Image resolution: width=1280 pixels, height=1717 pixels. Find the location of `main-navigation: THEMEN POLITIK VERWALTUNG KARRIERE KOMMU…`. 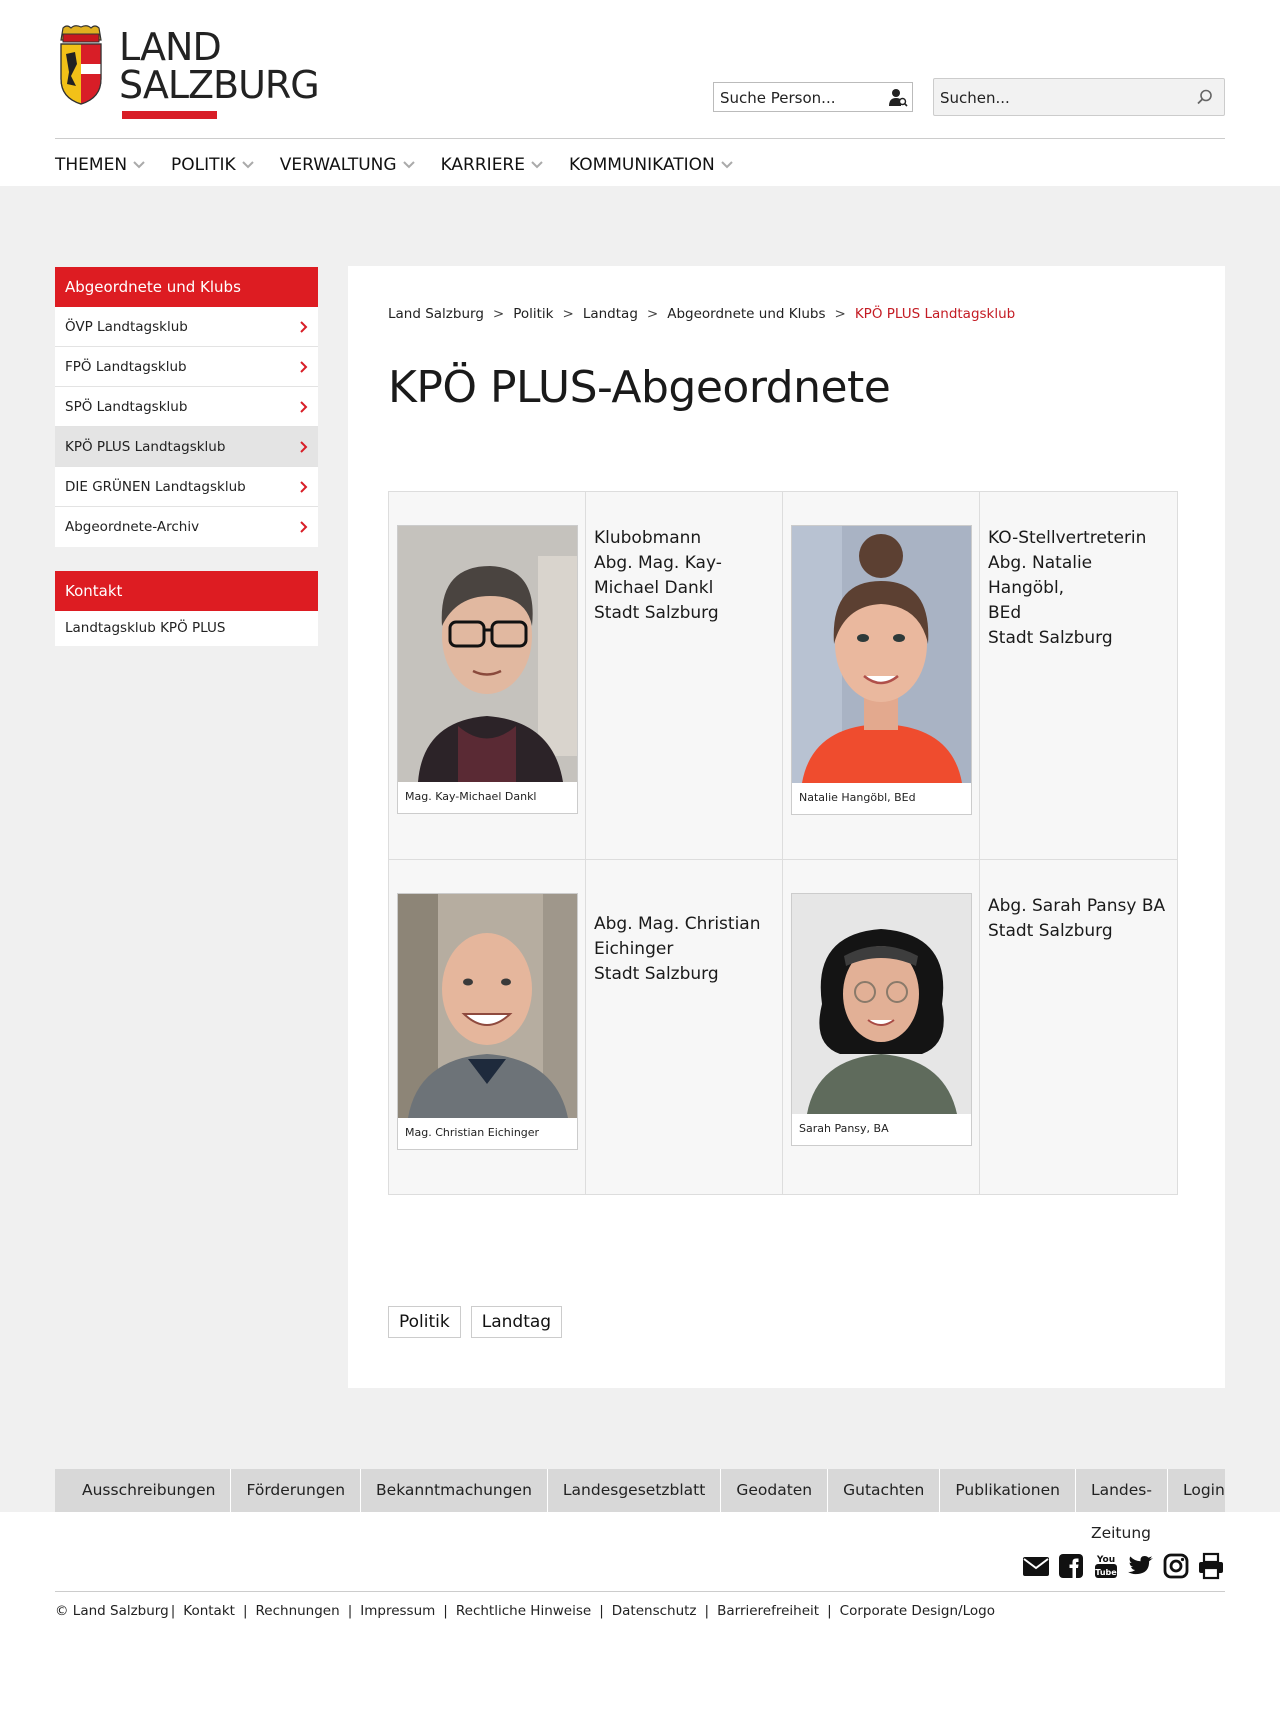

main-navigation: THEMEN POLITIK VERWALTUNG KARRIERE KOMMU… is located at coordinates (407, 165).